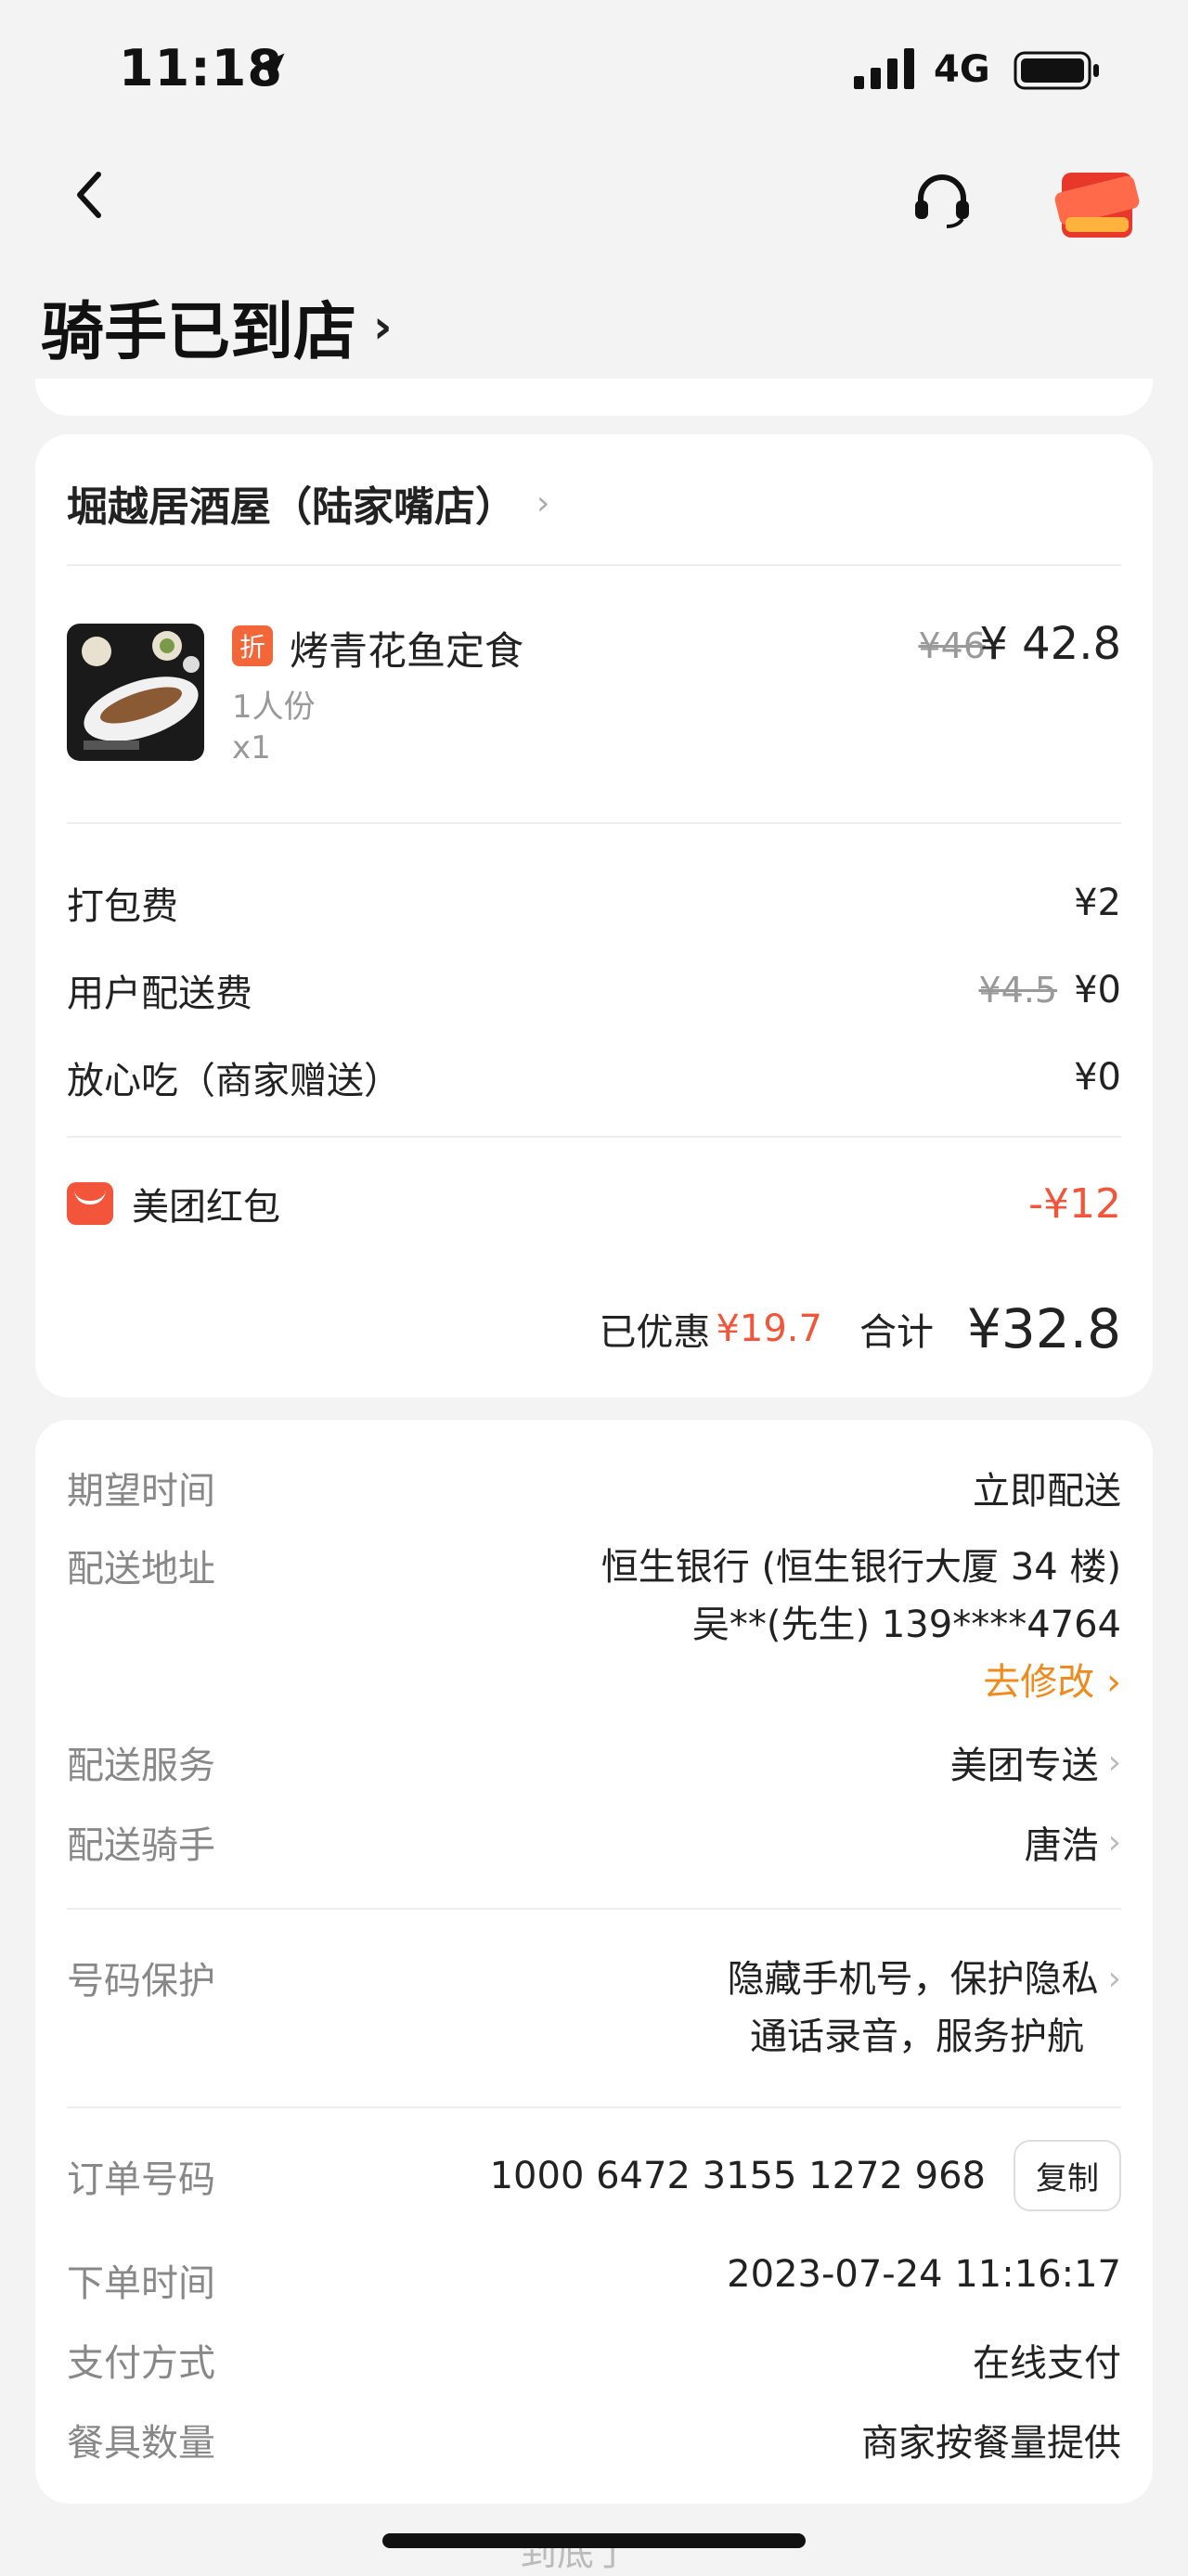  Describe the element at coordinates (884, 68) in the screenshot. I see `cellular-signal-icon` at that location.